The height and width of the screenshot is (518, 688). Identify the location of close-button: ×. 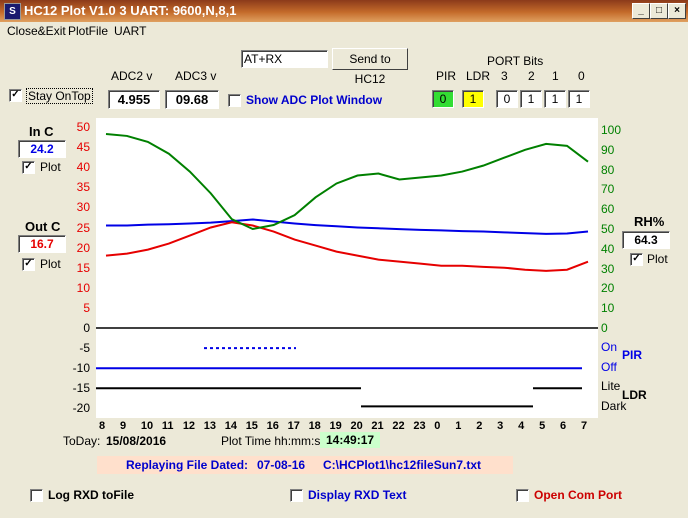
(677, 11).